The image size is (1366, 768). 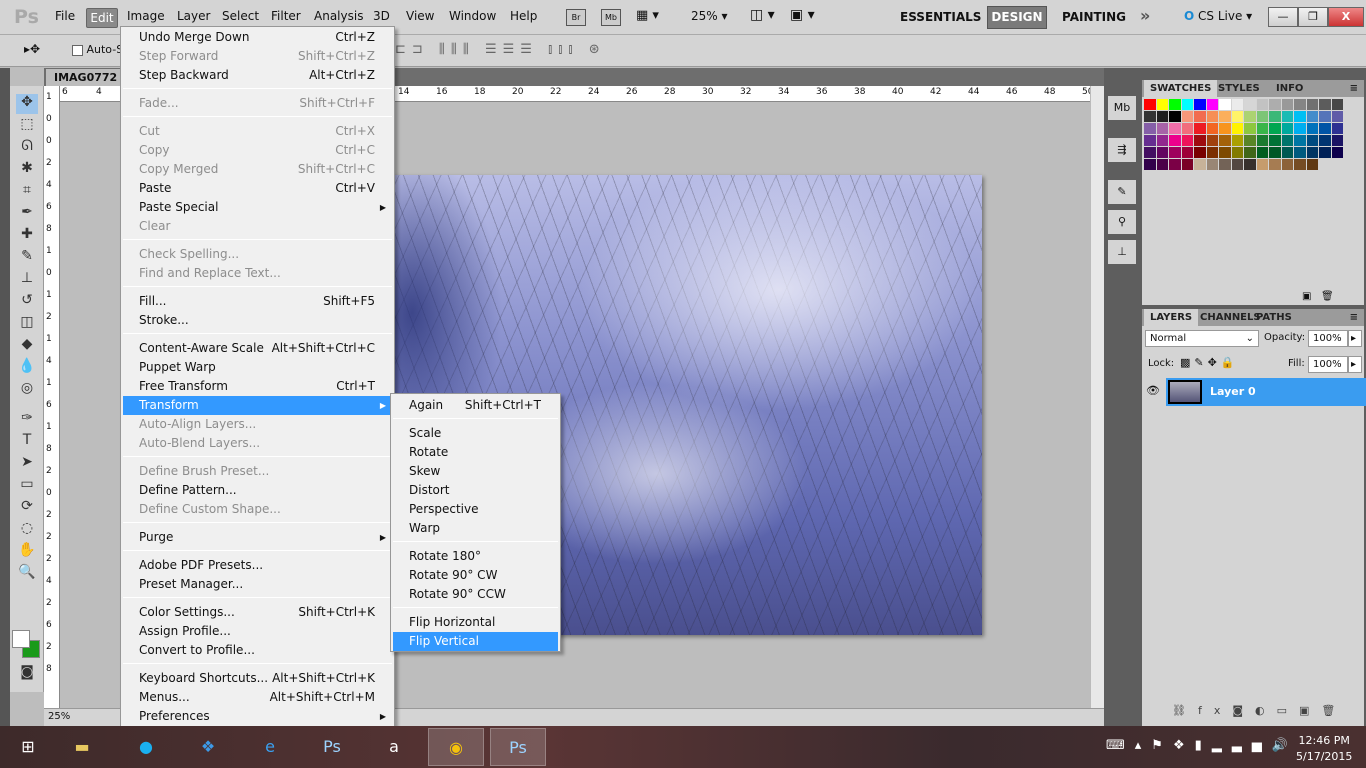 I want to click on menu-item-distort: Distort, so click(x=475, y=490).